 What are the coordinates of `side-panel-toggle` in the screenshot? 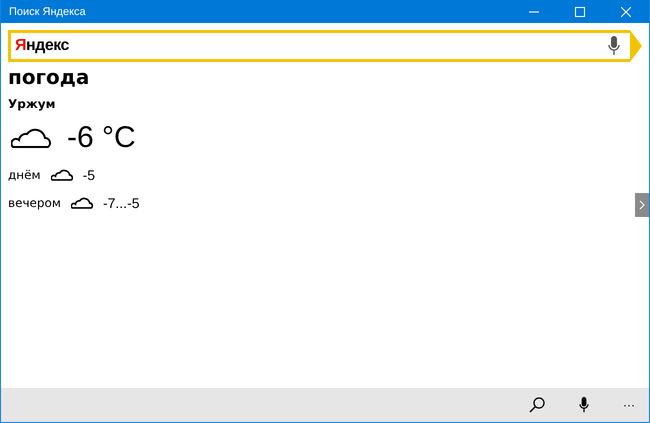 It's located at (642, 205).